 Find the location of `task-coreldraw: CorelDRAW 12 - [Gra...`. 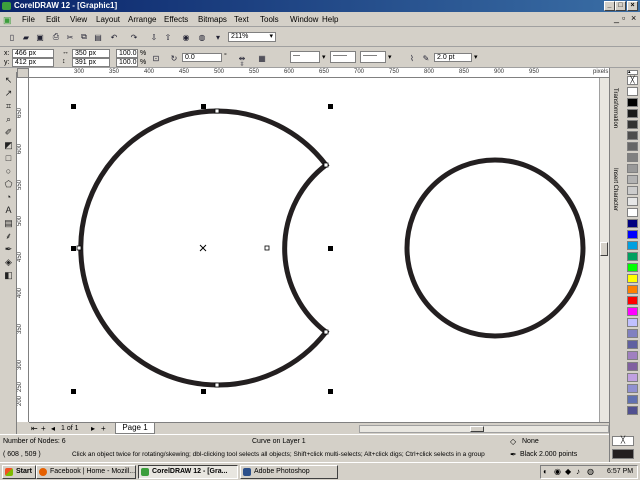

task-coreldraw: CorelDRAW 12 - [Gra... is located at coordinates (188, 472).